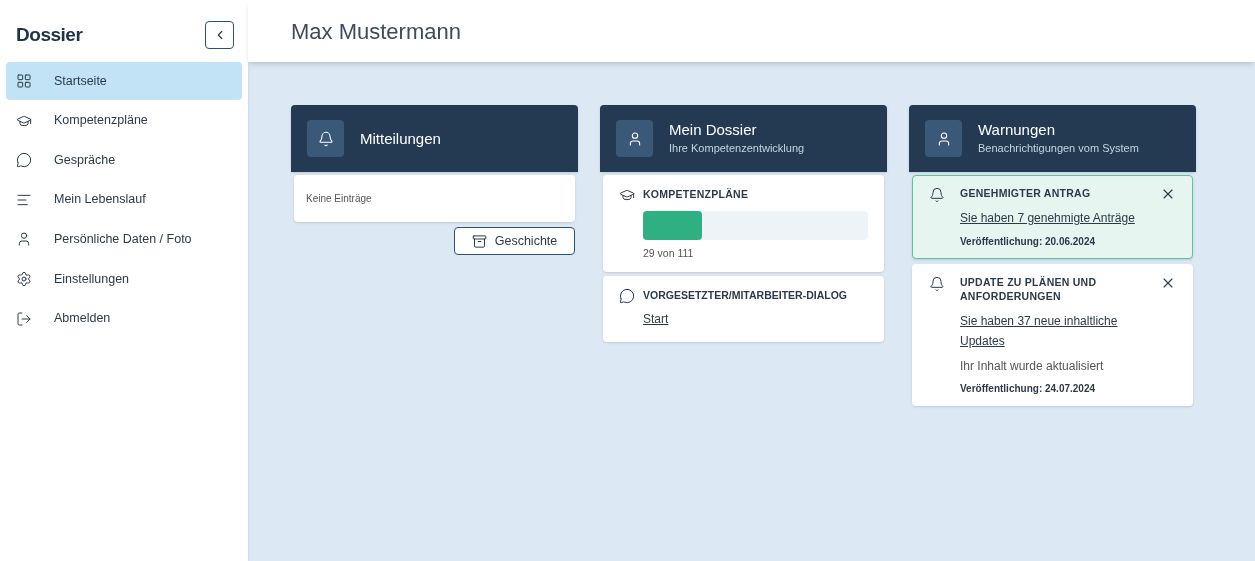 The image size is (1255, 561). What do you see at coordinates (24, 318) in the screenshot?
I see `logout-icon` at bounding box center [24, 318].